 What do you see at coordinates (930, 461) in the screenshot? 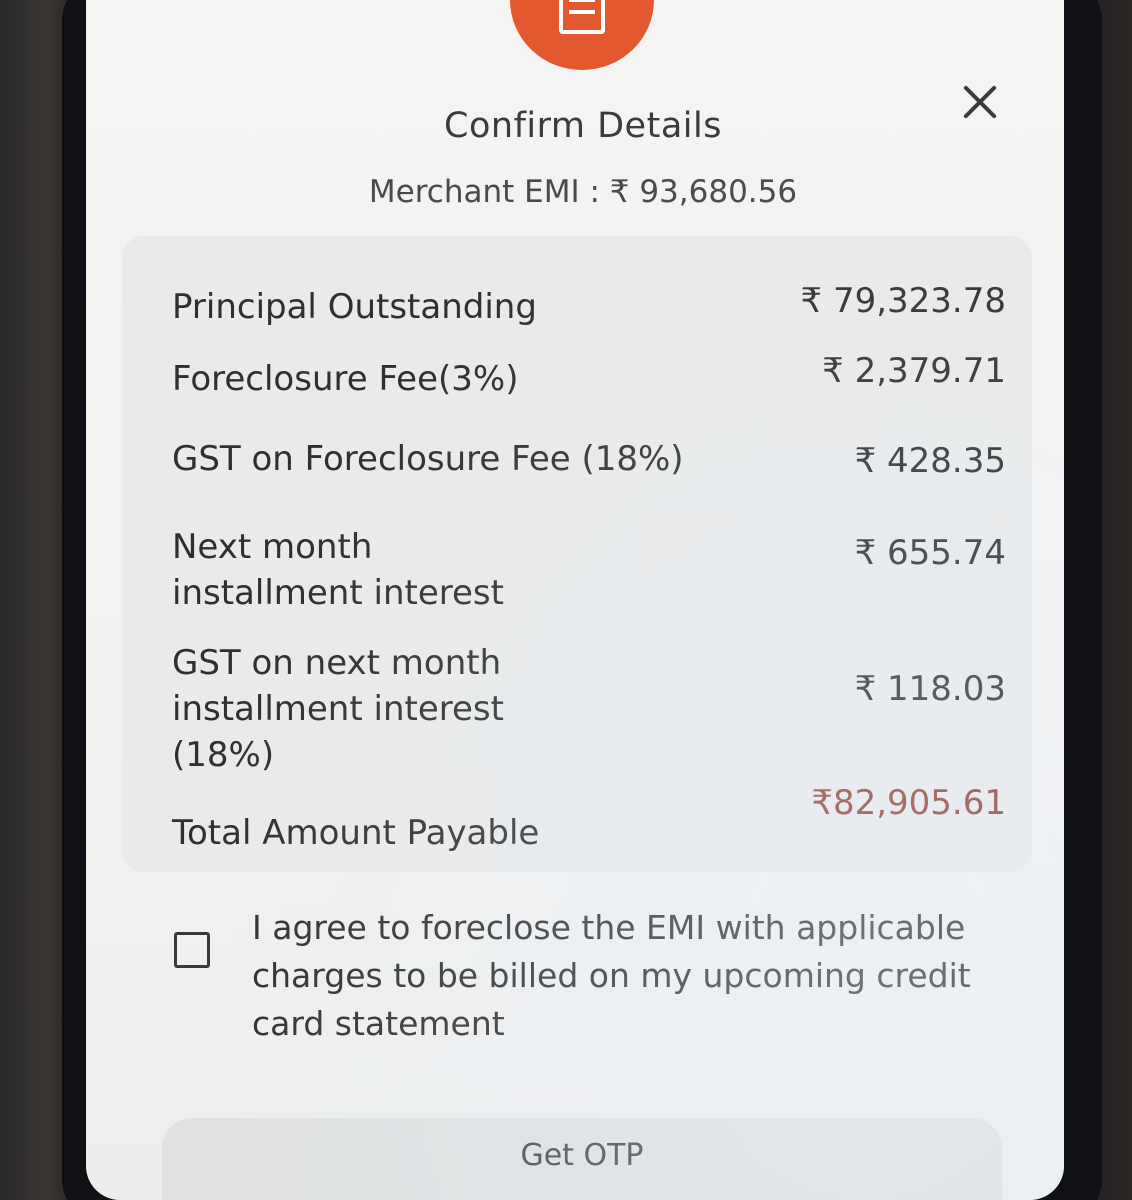
I see `detail-value: ₹ 428.35` at bounding box center [930, 461].